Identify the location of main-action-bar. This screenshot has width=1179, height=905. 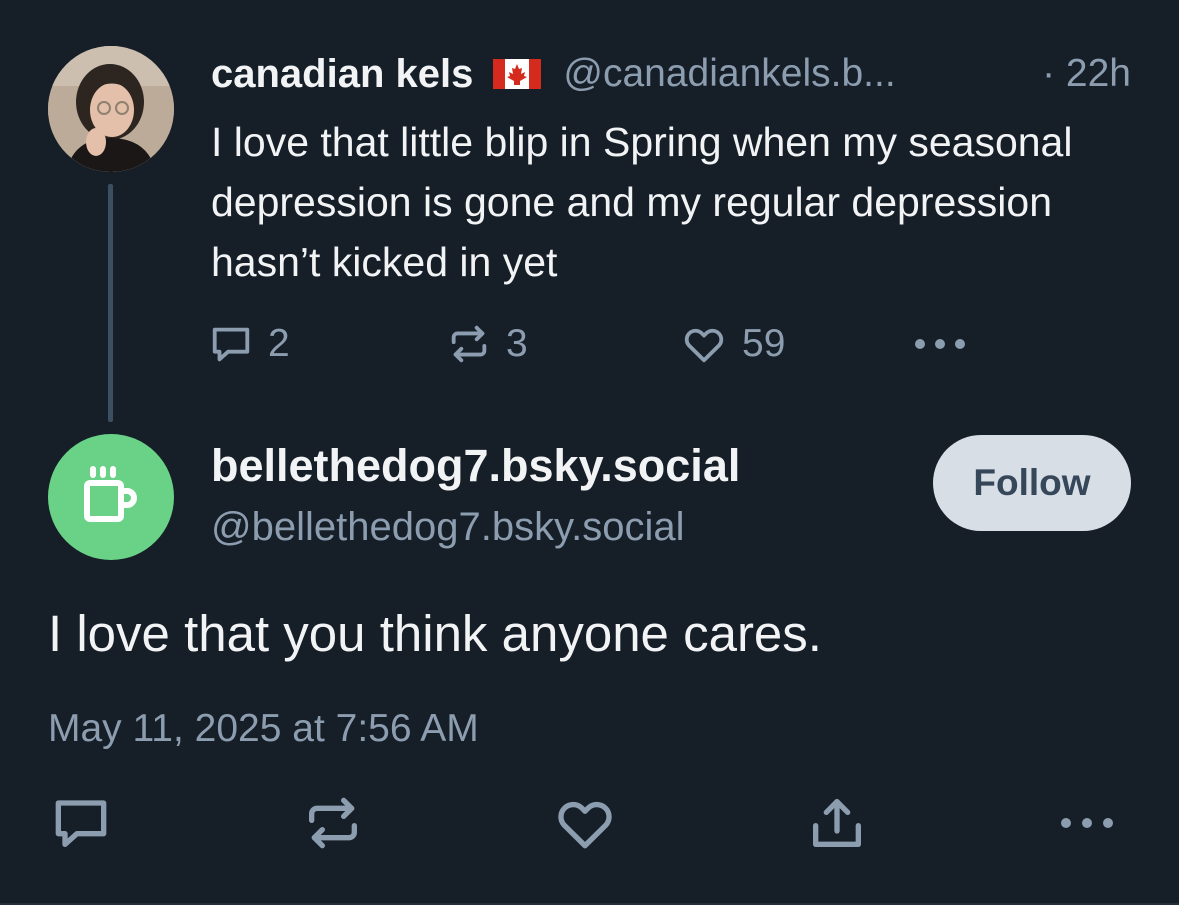
(589, 825).